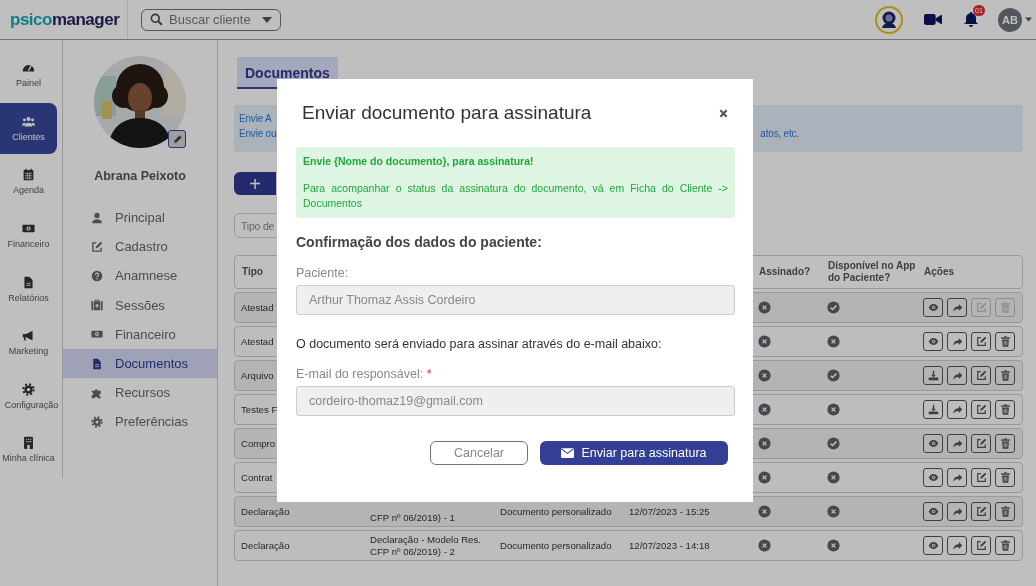 The image size is (1036, 586). What do you see at coordinates (97, 392) in the screenshot?
I see `puzzle-icon` at bounding box center [97, 392].